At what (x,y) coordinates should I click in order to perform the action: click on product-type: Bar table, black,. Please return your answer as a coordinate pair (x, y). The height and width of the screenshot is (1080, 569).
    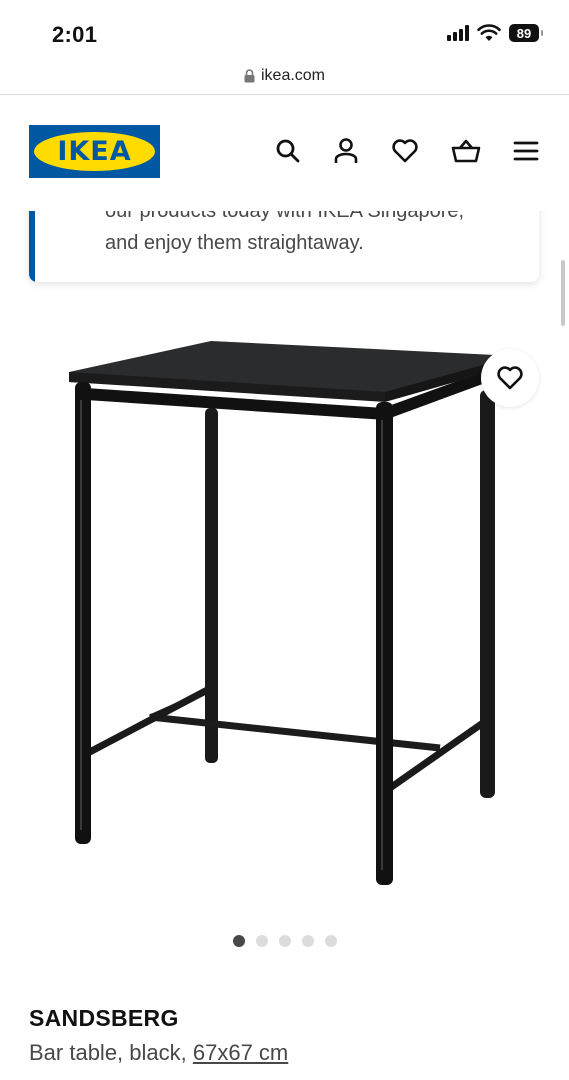
    Looking at the image, I should click on (108, 1052).